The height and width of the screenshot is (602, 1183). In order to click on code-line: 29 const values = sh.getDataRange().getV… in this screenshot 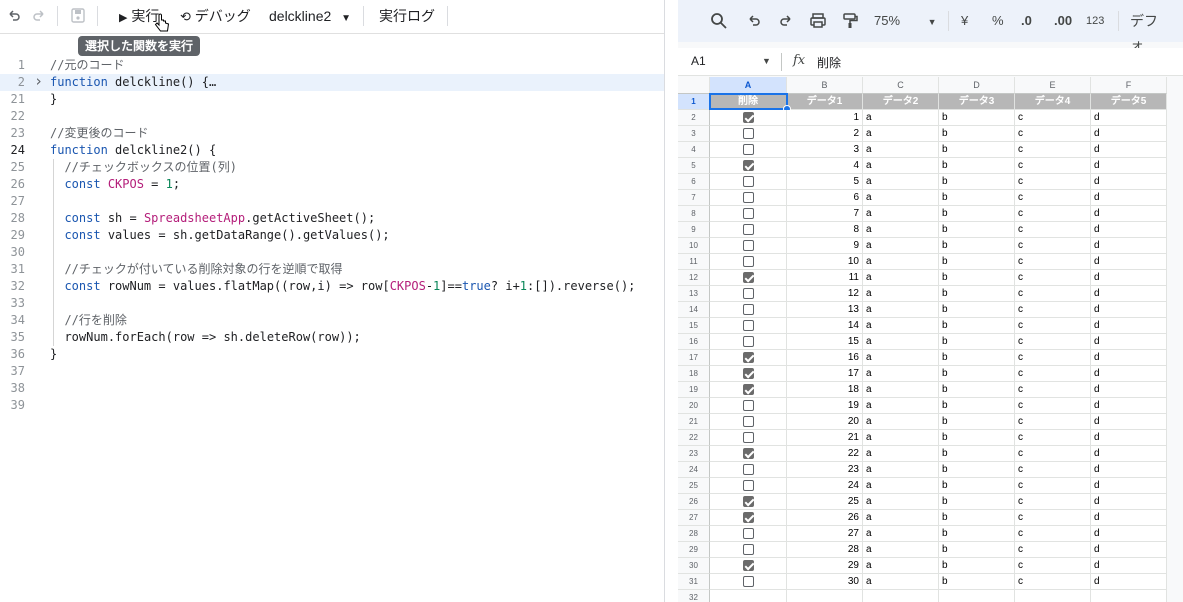, I will do `click(332, 235)`.